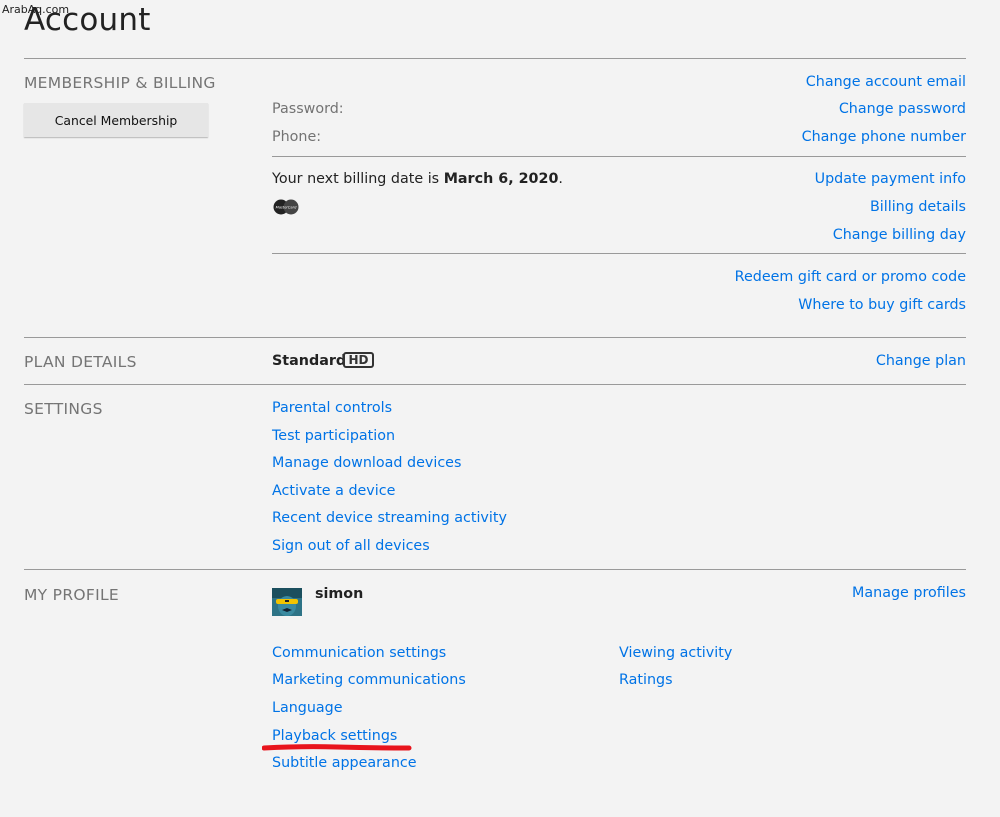  What do you see at coordinates (332, 408) in the screenshot?
I see `parental-controls-link: Parental controls` at bounding box center [332, 408].